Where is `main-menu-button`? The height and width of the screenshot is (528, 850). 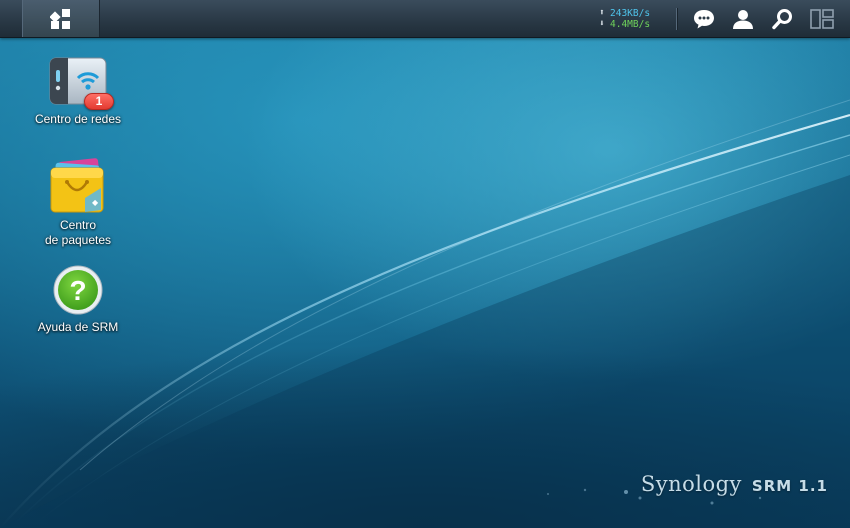 main-menu-button is located at coordinates (61, 18).